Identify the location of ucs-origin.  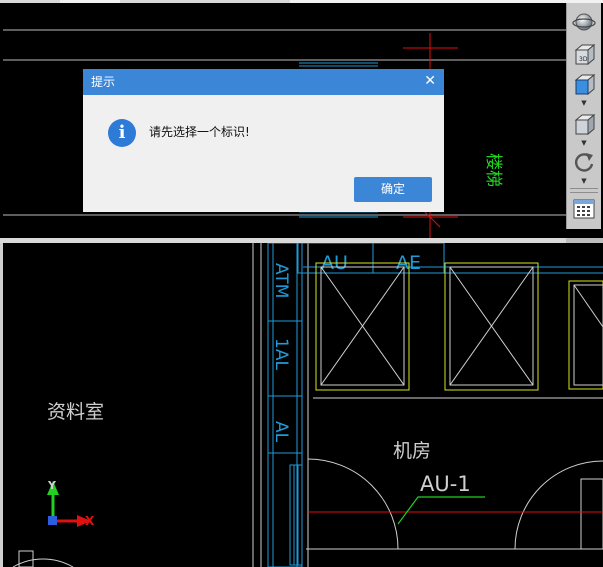
(52, 520).